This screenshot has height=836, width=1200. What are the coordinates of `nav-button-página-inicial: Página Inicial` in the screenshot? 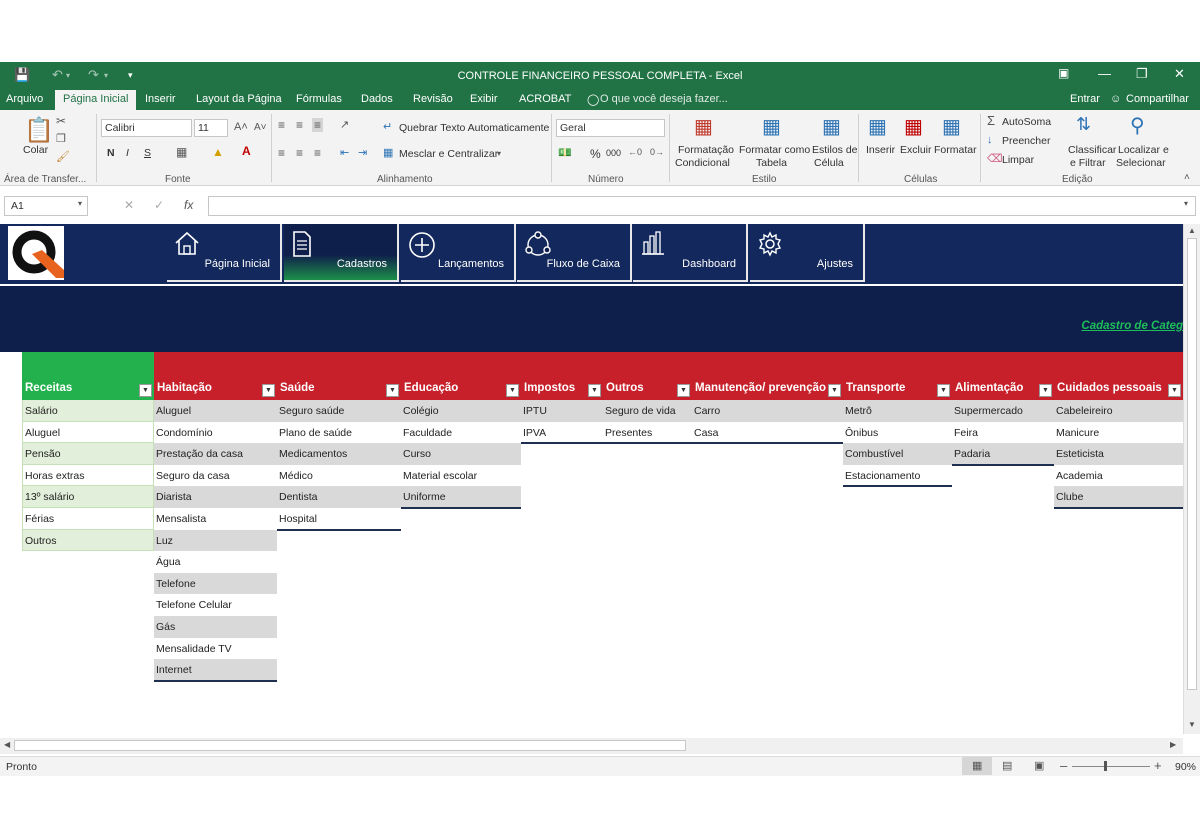 It's located at (224, 253).